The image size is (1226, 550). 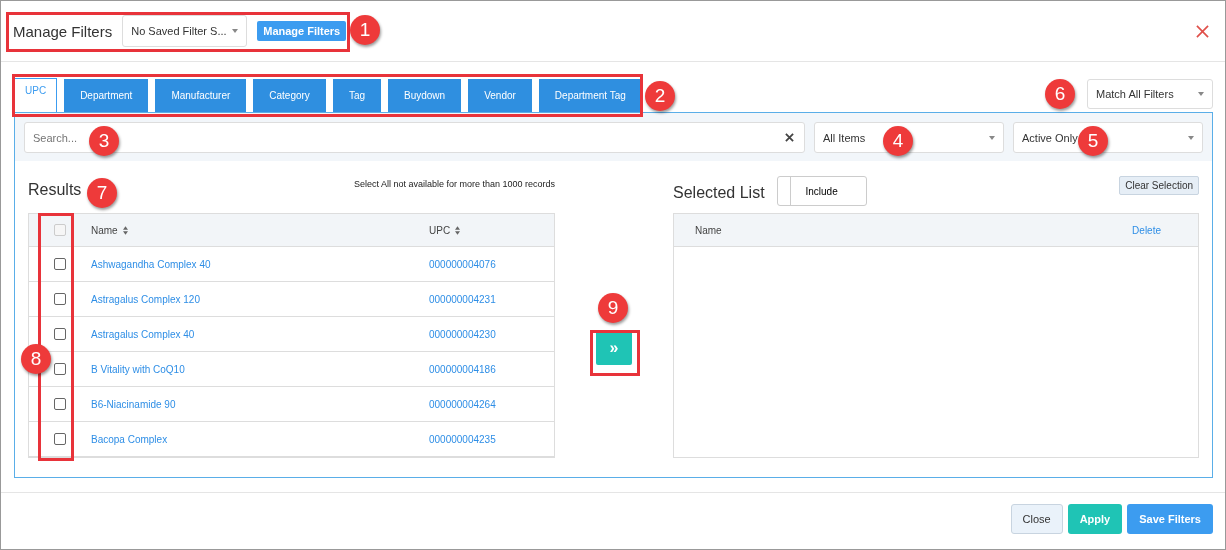 I want to click on callout-tooltip: 6, so click(x=1060, y=94).